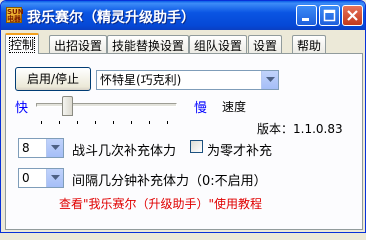 The width and height of the screenshot is (366, 240). I want to click on speed-slow-label: 慢, so click(201, 108).